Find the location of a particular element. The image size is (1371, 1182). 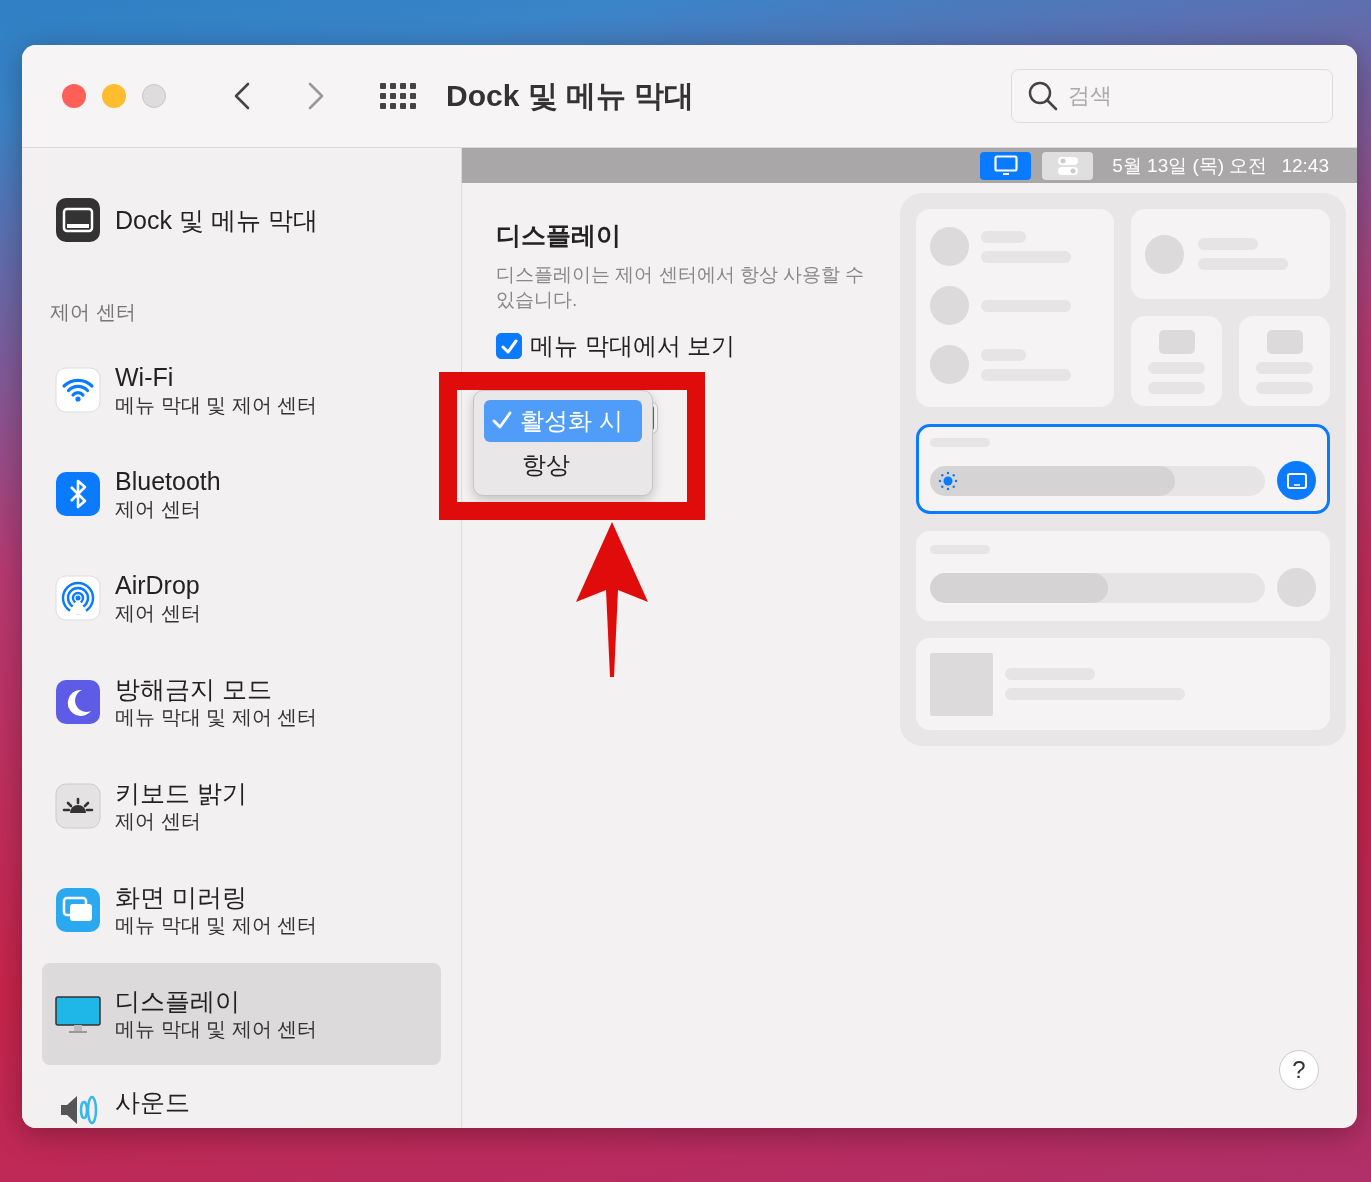

dock-icon is located at coordinates (78, 220).